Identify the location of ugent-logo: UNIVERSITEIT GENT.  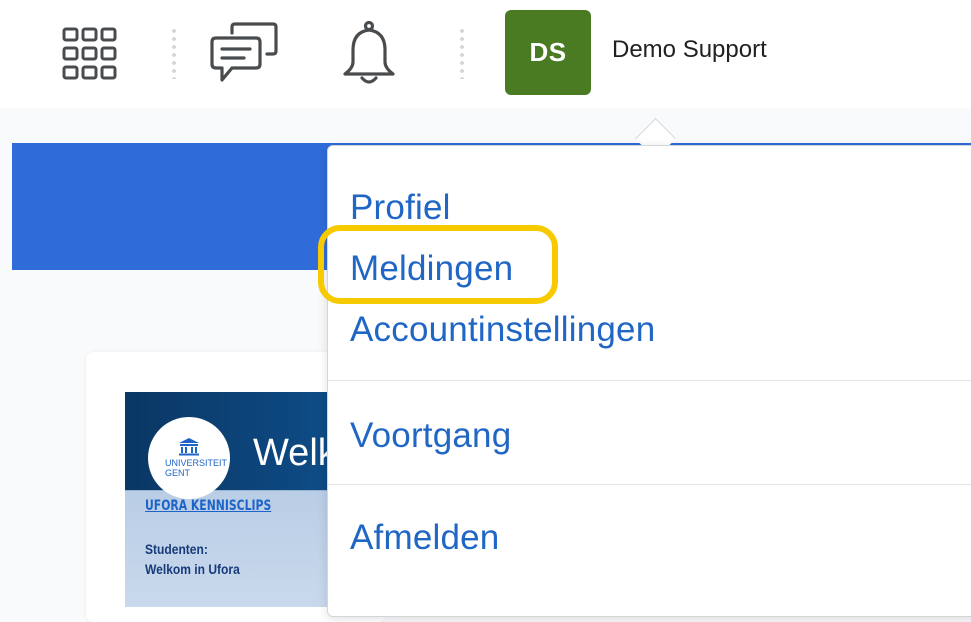
(189, 458).